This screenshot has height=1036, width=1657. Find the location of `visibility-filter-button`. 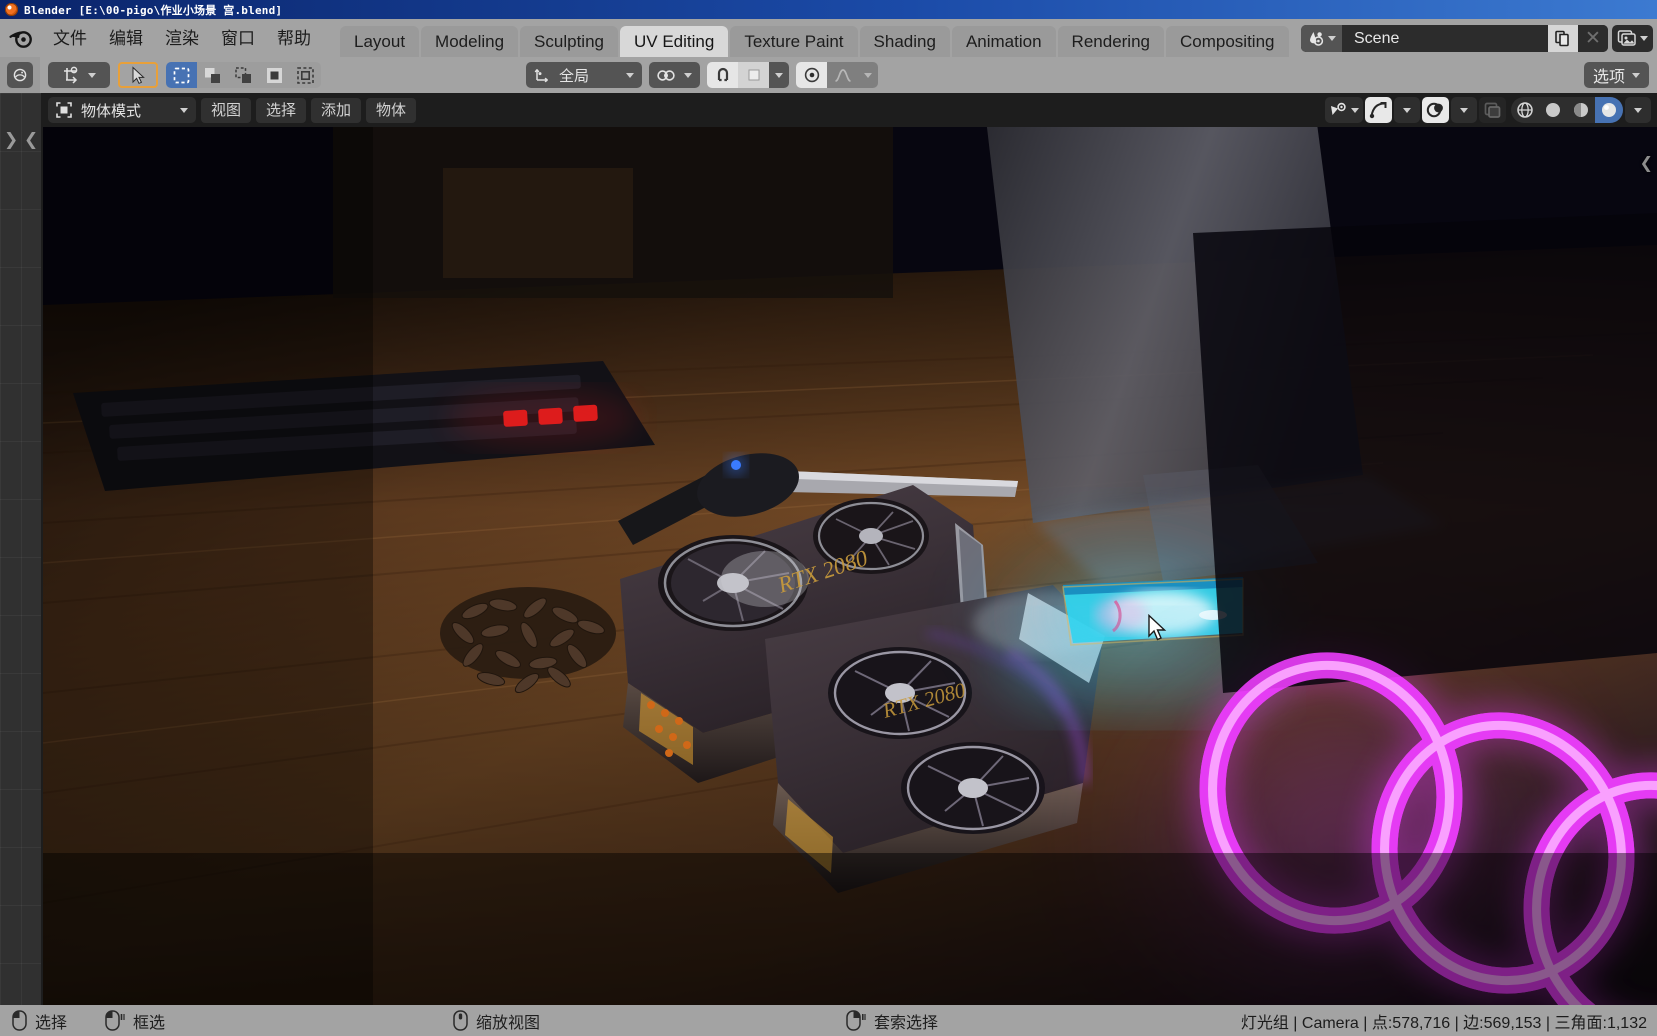

visibility-filter-button is located at coordinates (1344, 110).